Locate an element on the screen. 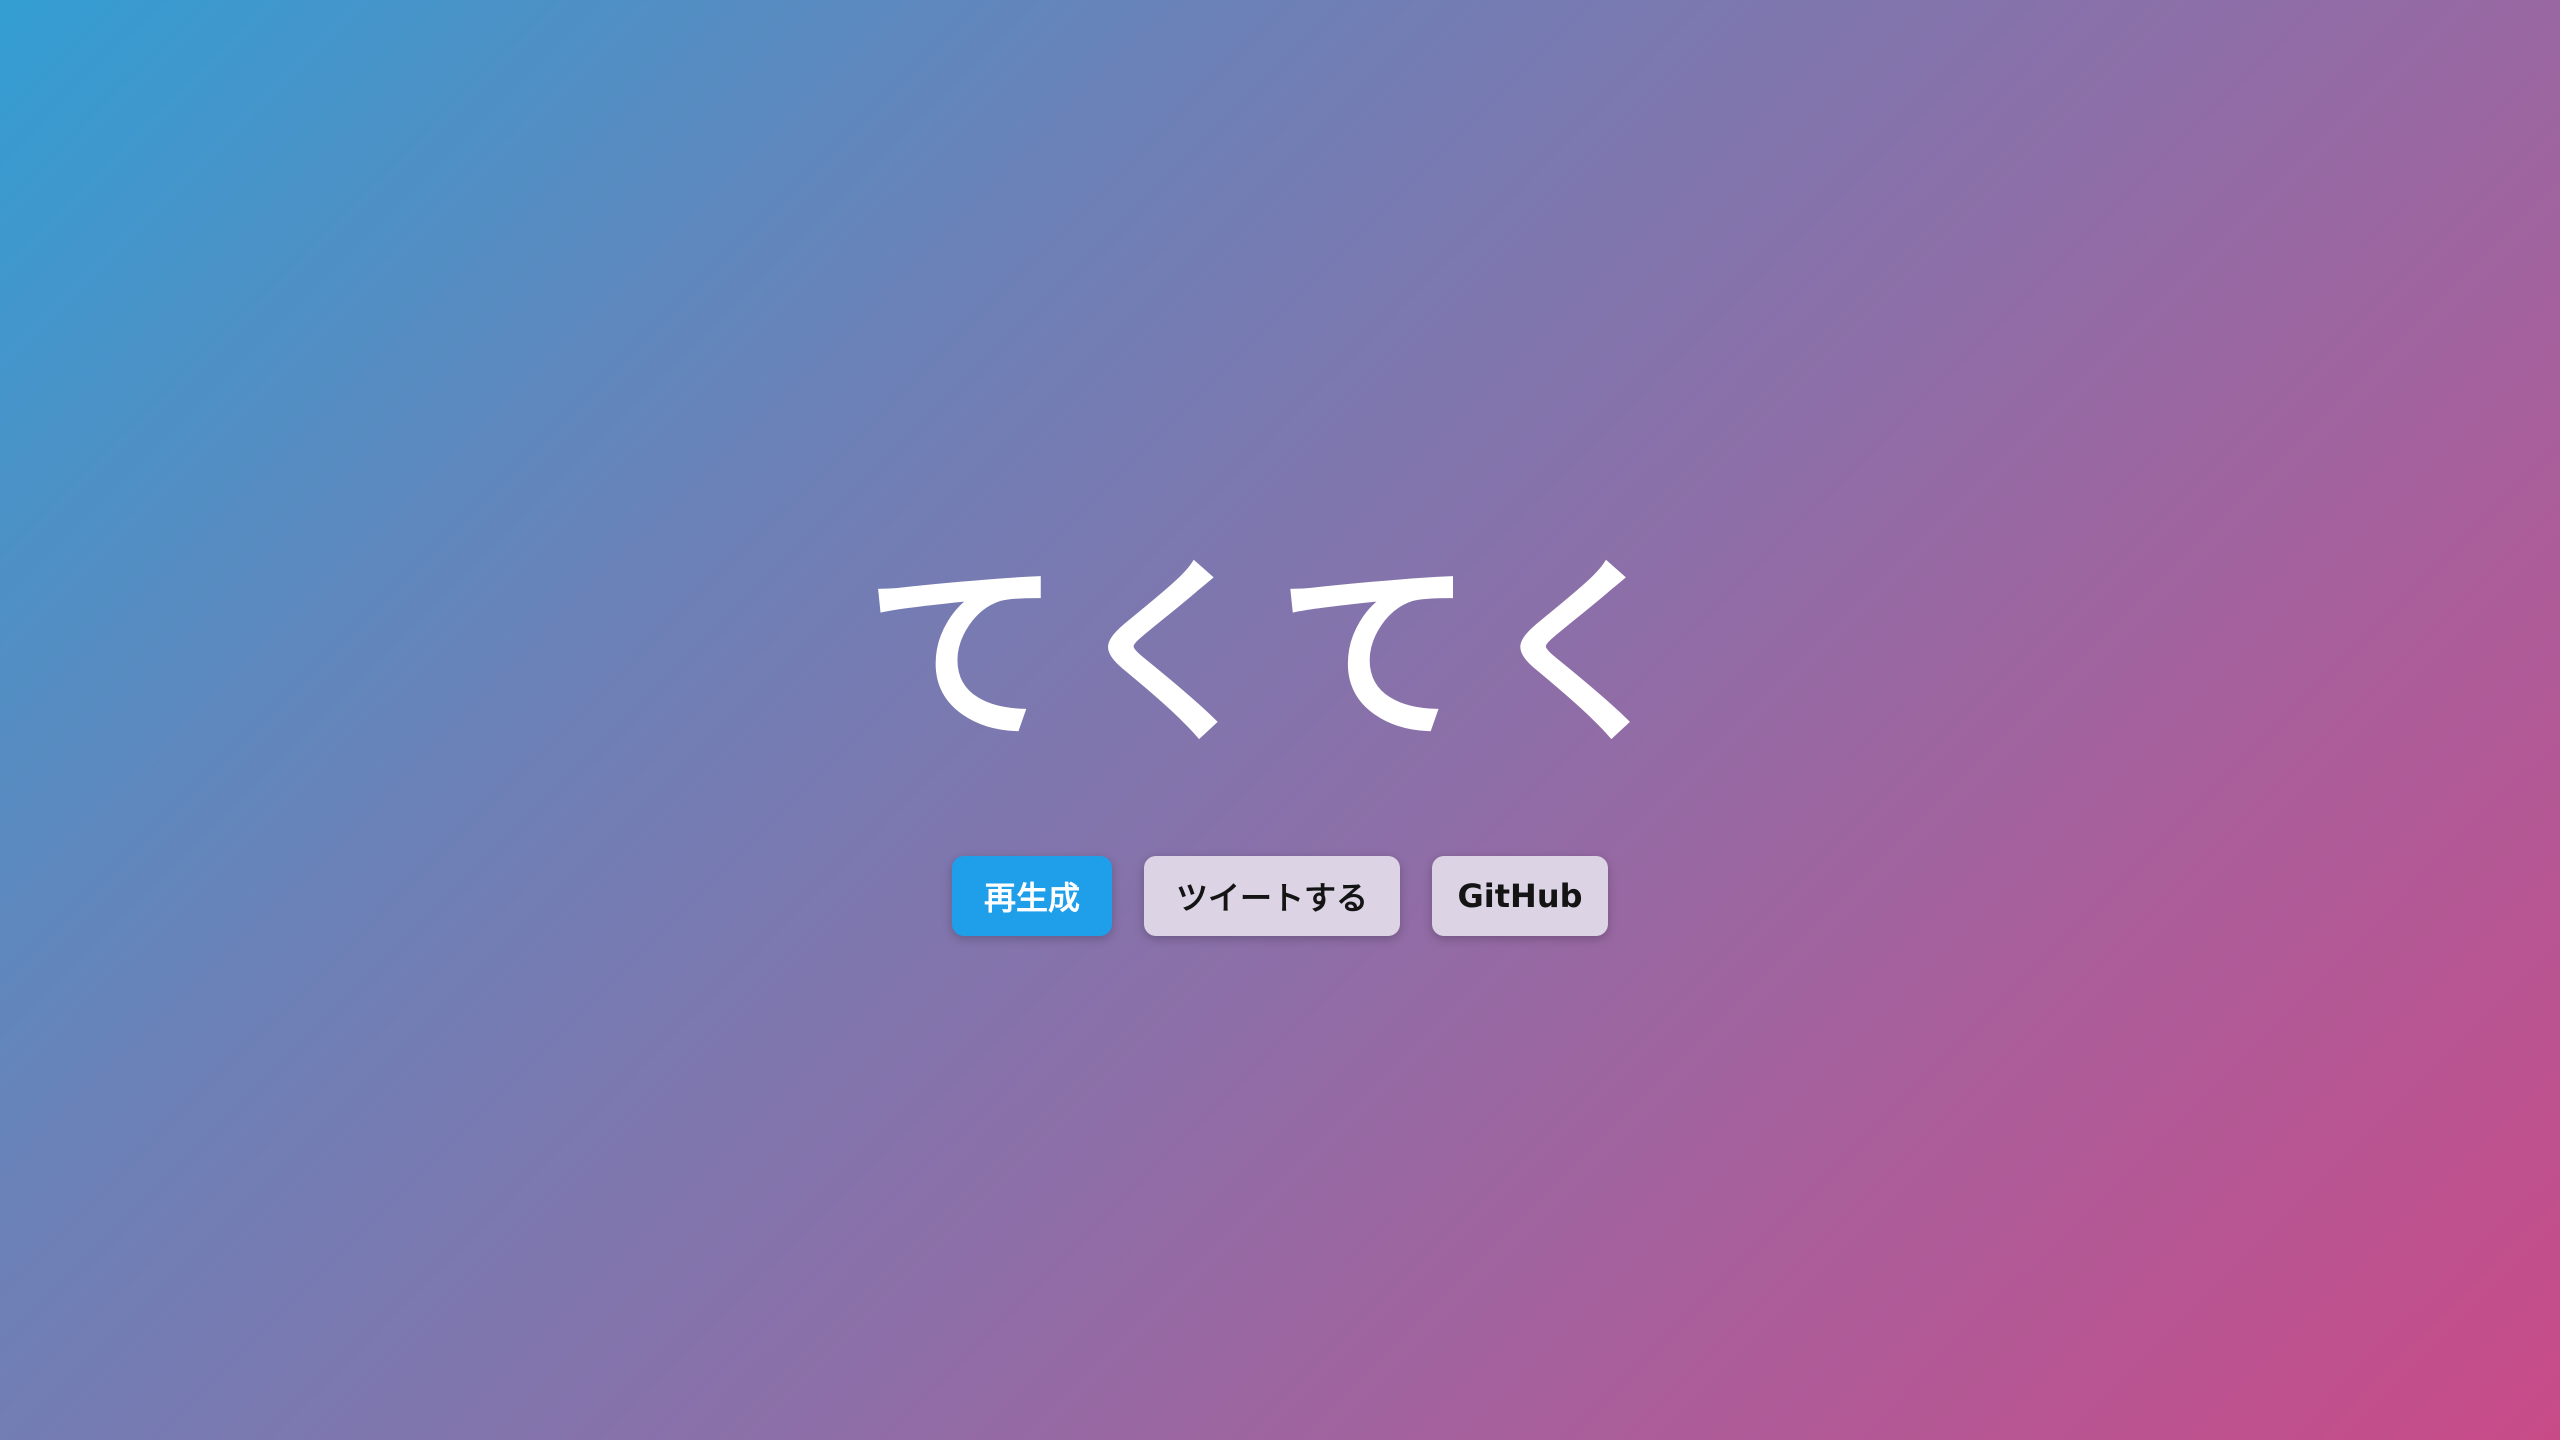 The width and height of the screenshot is (2560, 1440). title-container: てくてく is located at coordinates (1280, 655).